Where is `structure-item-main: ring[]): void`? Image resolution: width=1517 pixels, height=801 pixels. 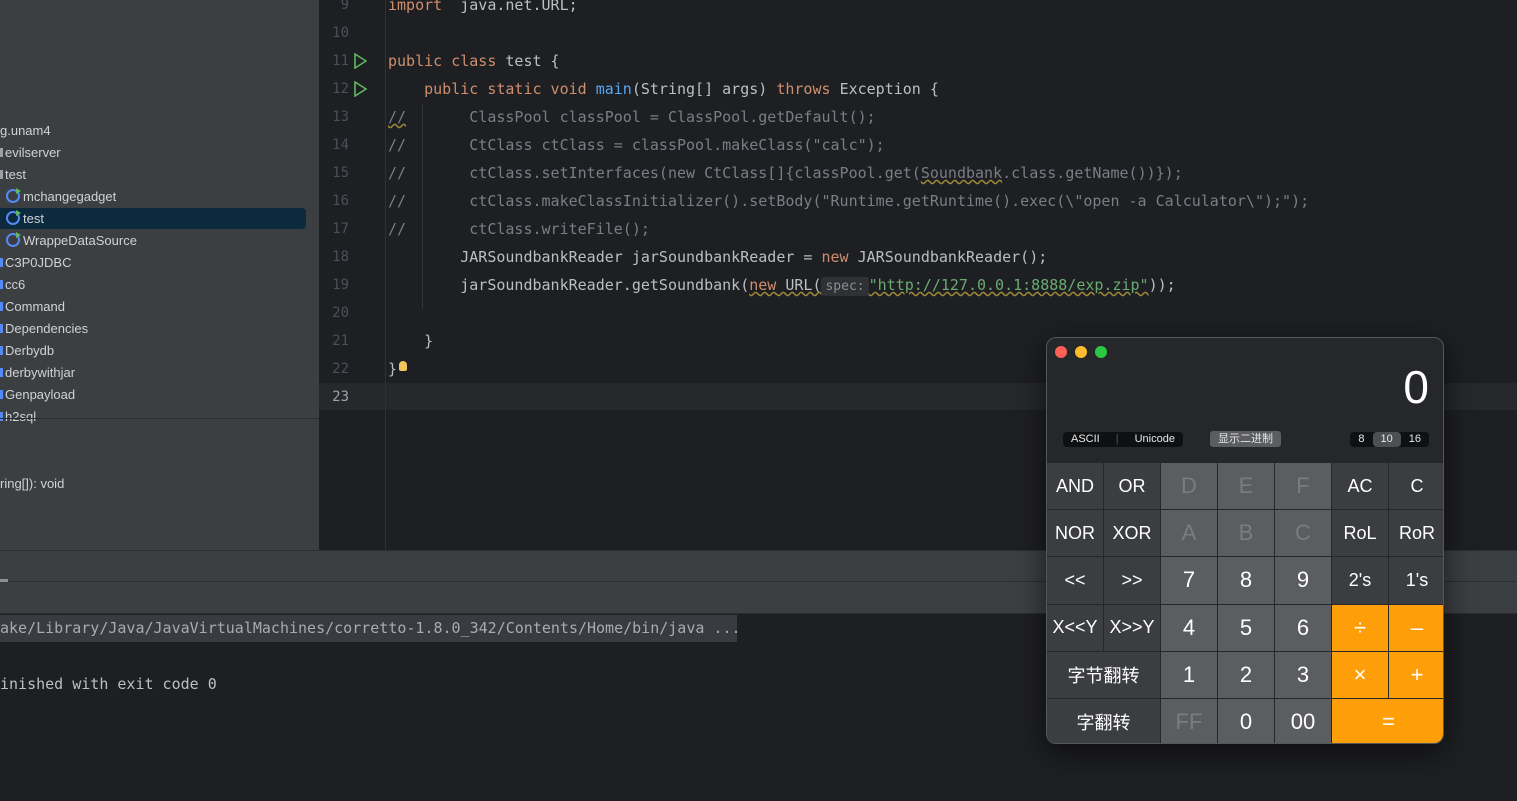 structure-item-main: ring[]): void is located at coordinates (32, 483).